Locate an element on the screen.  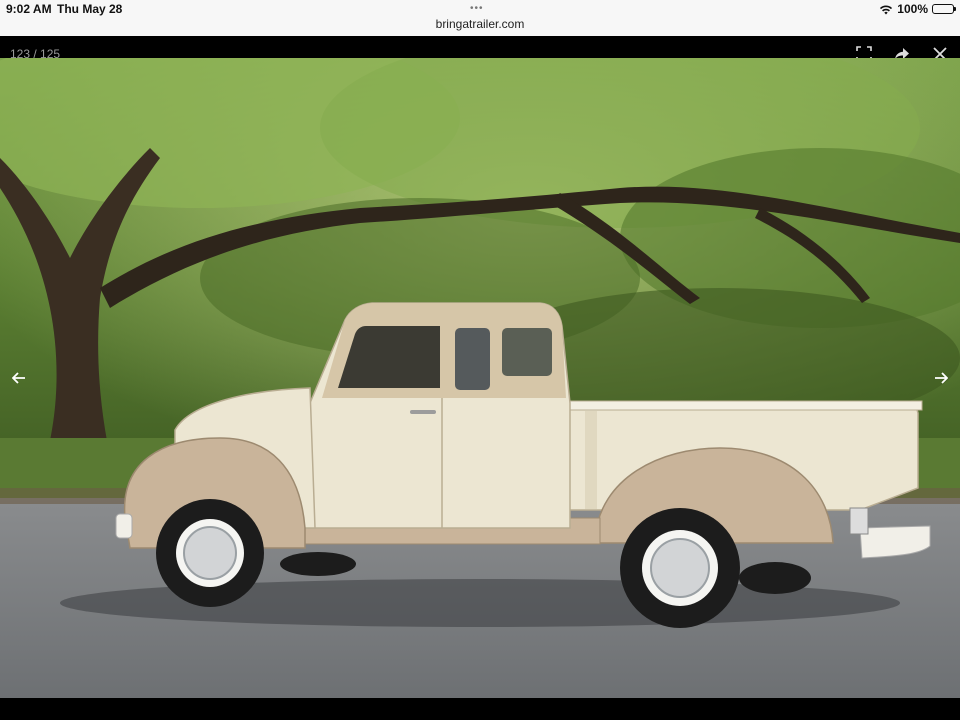
status-time: 9:02 AM is located at coordinates (29, 9).